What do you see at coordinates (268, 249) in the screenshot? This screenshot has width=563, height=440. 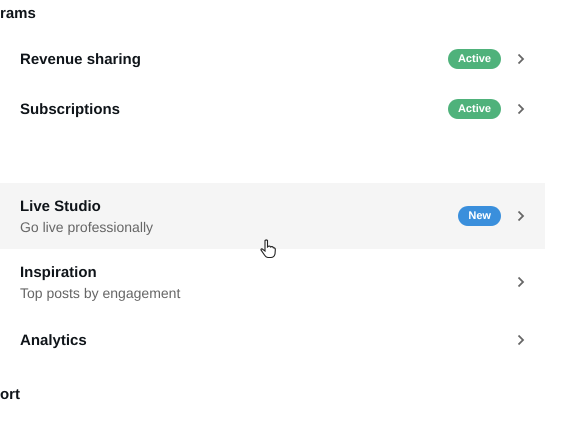 I see `hand-cursor-icon` at bounding box center [268, 249].